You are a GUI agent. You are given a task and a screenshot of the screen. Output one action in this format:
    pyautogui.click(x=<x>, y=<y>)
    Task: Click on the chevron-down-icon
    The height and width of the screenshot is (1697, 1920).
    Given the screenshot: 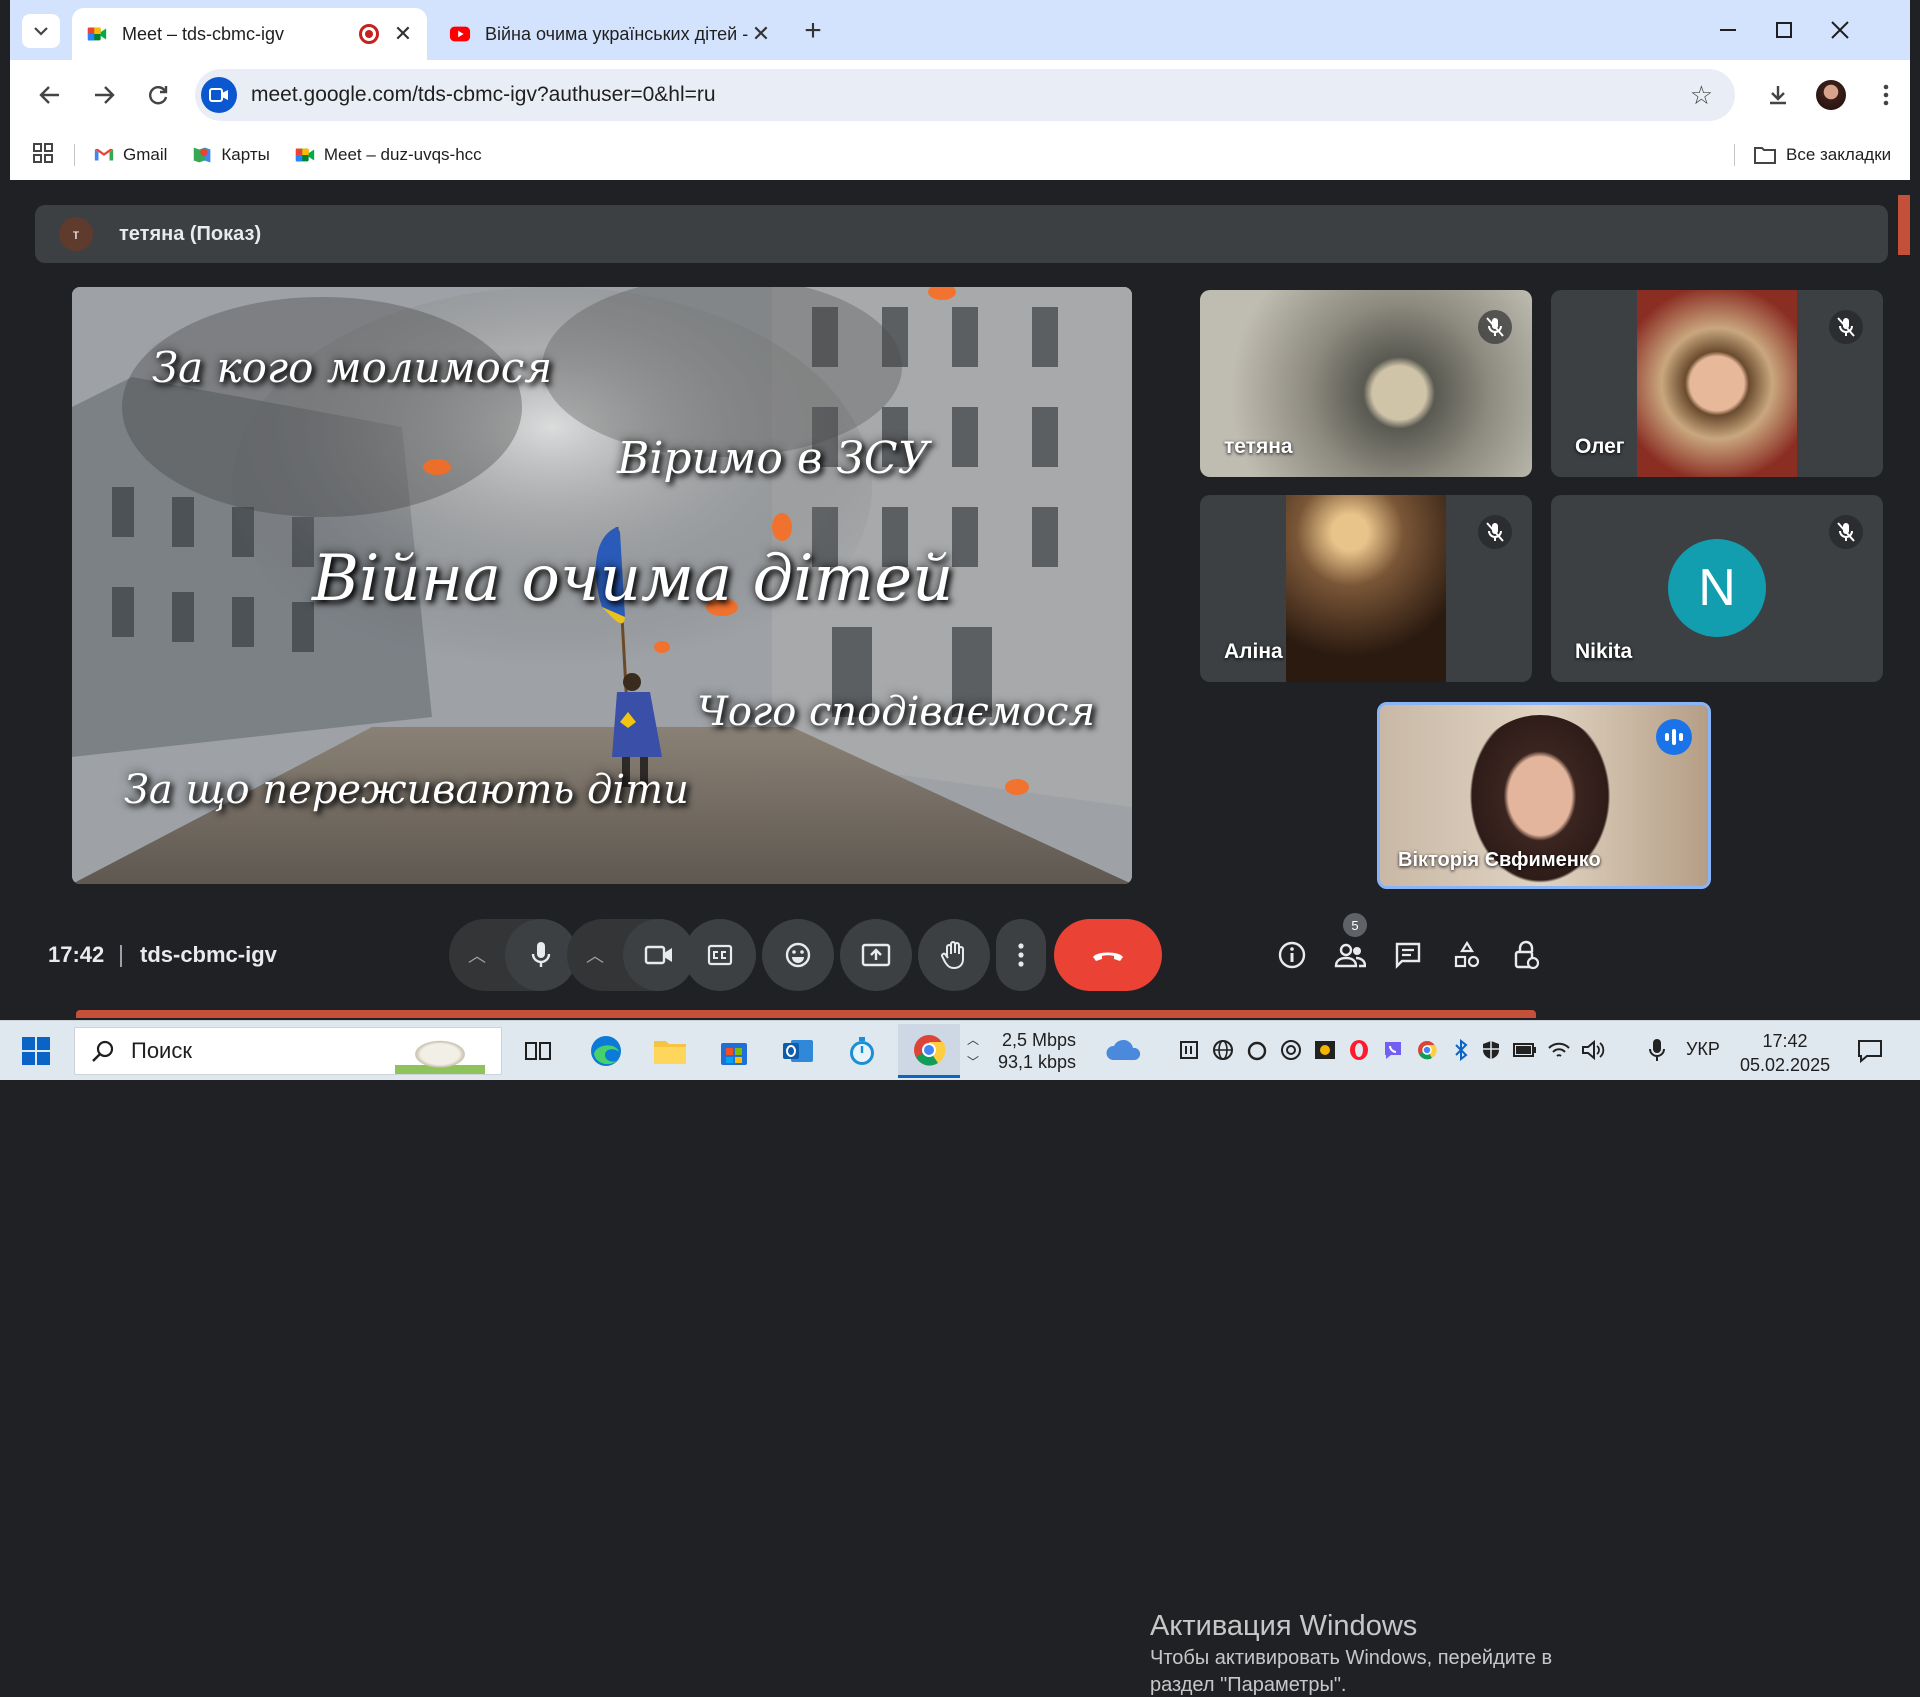 What is the action you would take?
    pyautogui.click(x=41, y=31)
    